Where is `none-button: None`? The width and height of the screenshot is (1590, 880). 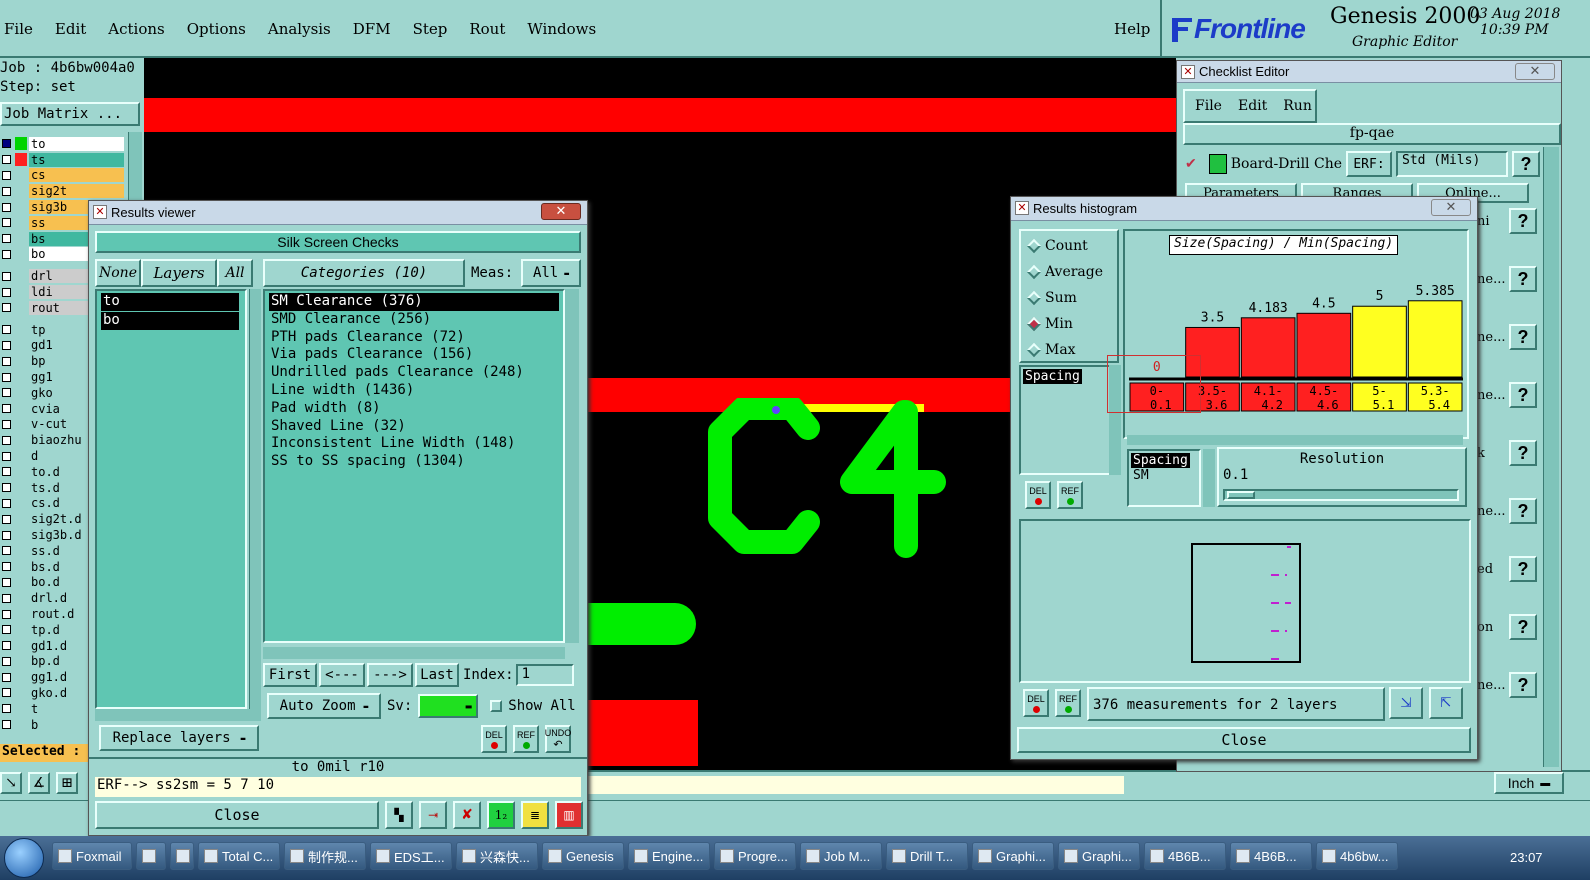 none-button: None is located at coordinates (118, 273).